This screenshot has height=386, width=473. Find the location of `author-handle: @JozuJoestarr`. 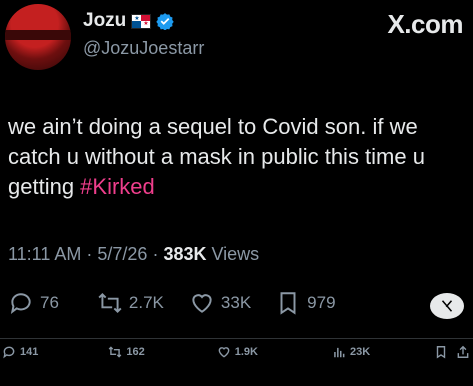

author-handle: @JozuJoestarr is located at coordinates (143, 48).